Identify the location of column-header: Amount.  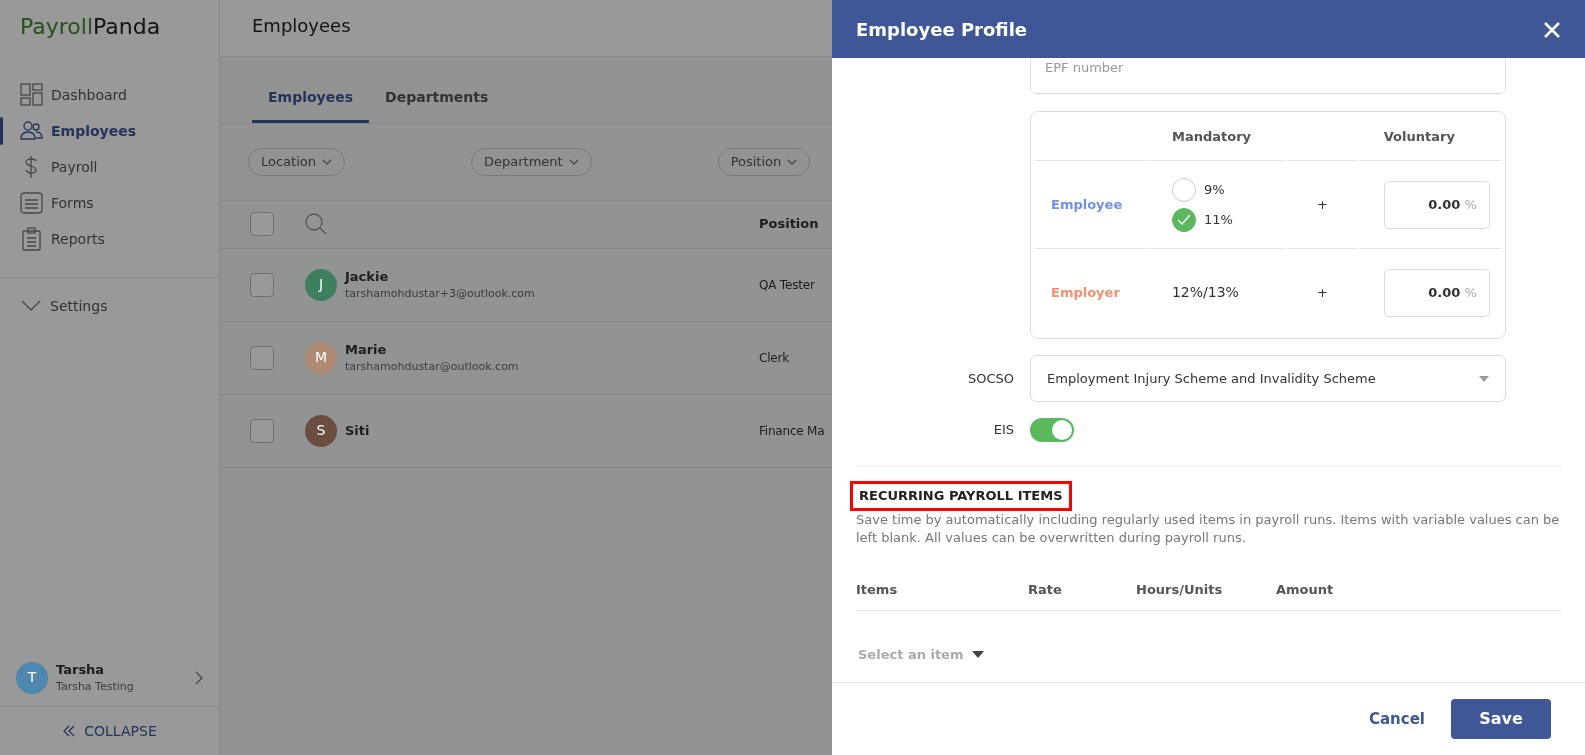
(1305, 590).